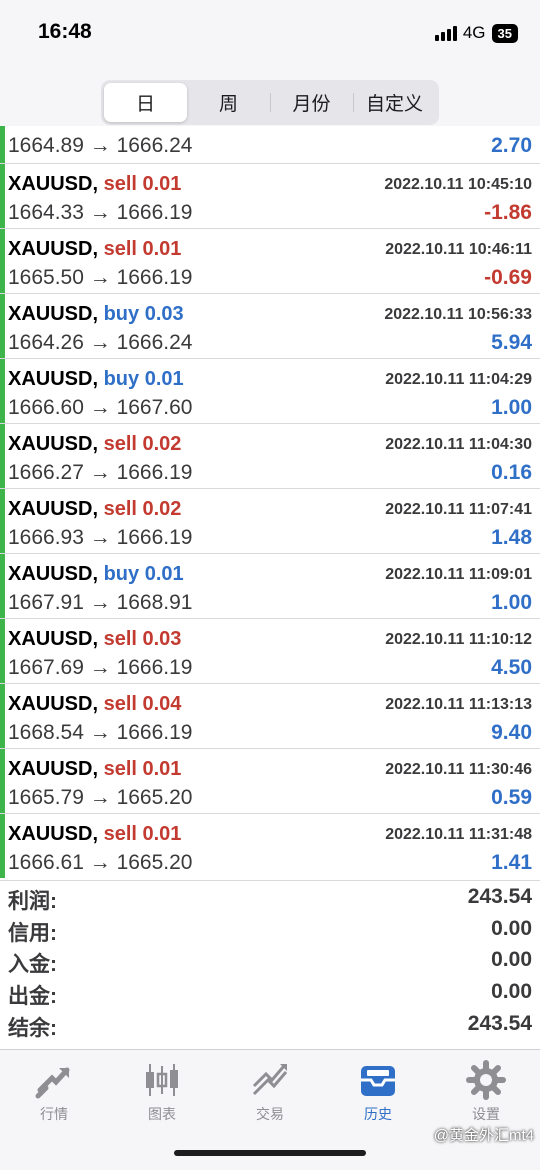  I want to click on trade-prices: 1665.50 → 1666.19, so click(100, 277).